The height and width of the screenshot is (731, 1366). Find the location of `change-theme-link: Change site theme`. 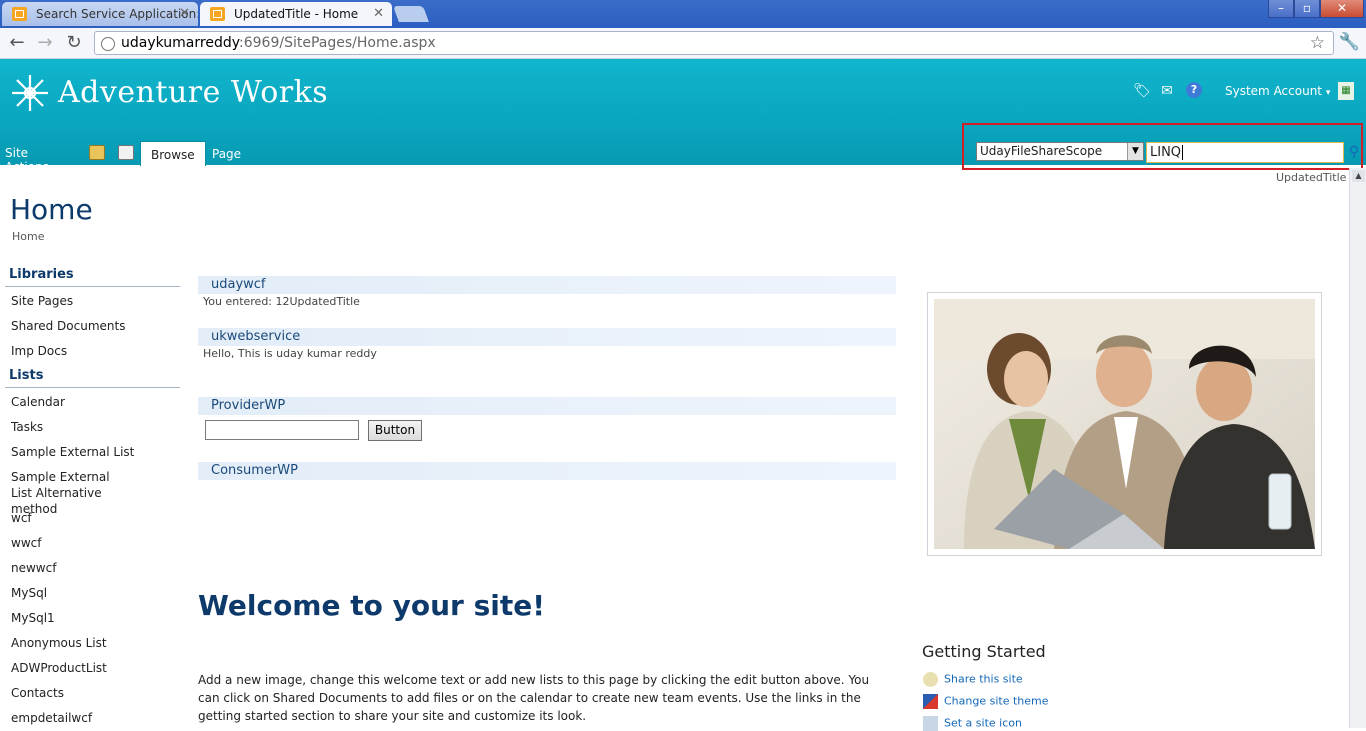

change-theme-link: Change site theme is located at coordinates (986, 701).